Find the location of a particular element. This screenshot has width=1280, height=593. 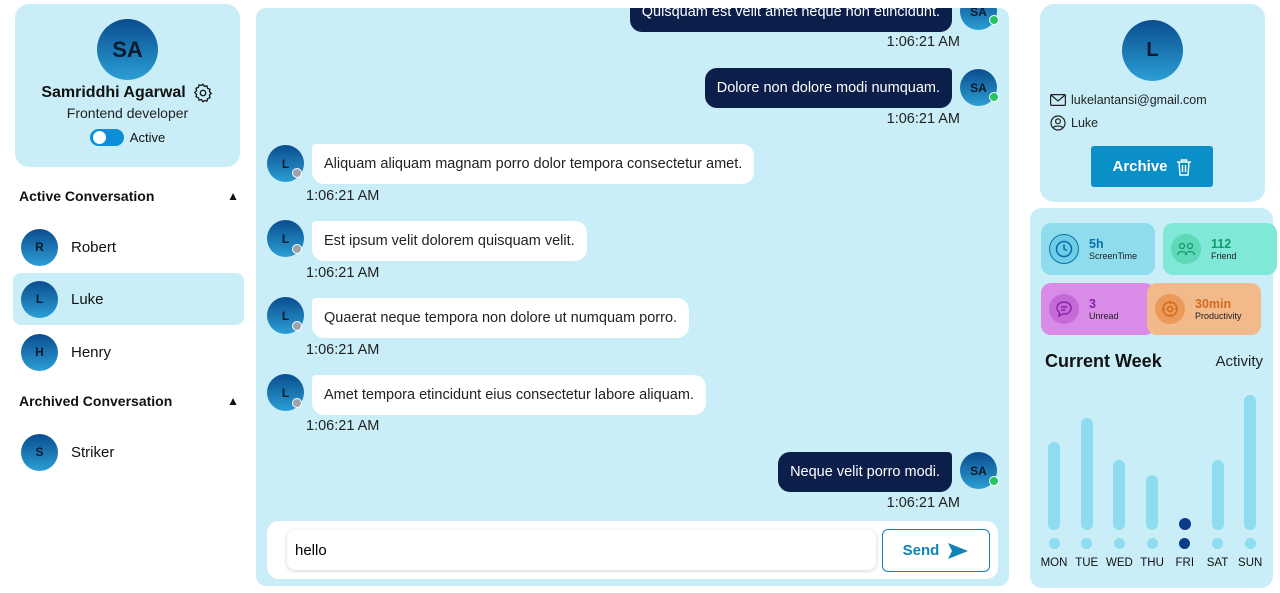

active-conversation-title: Active Conversation is located at coordinates (87, 196).